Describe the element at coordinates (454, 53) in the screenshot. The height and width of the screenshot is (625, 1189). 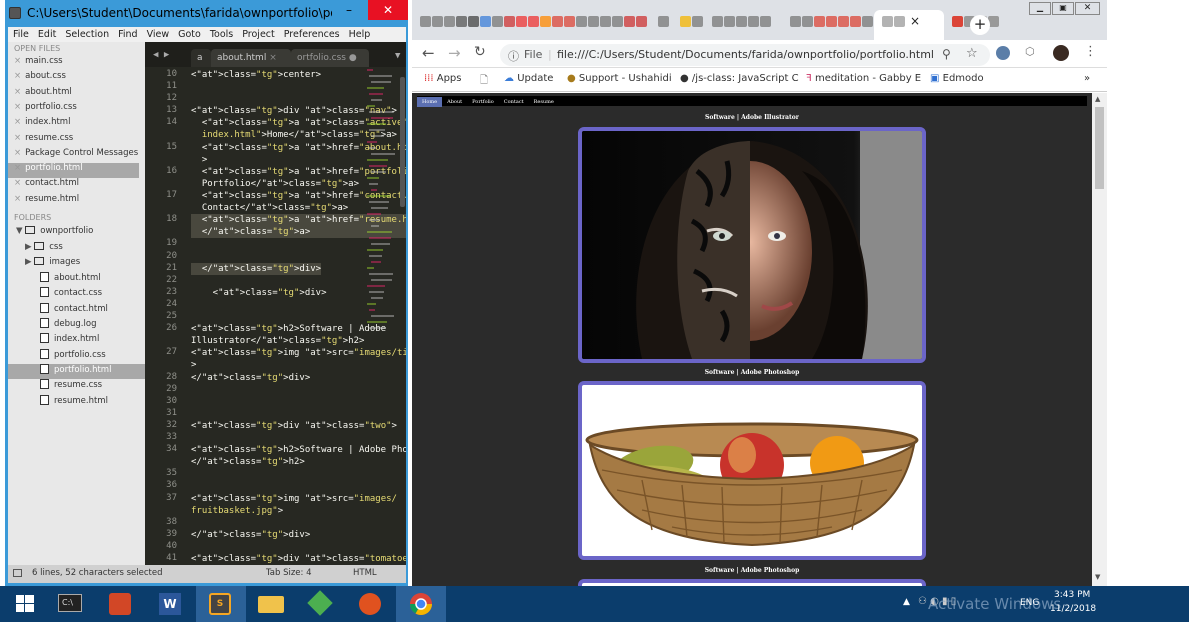
I see `forward-icon: →` at that location.